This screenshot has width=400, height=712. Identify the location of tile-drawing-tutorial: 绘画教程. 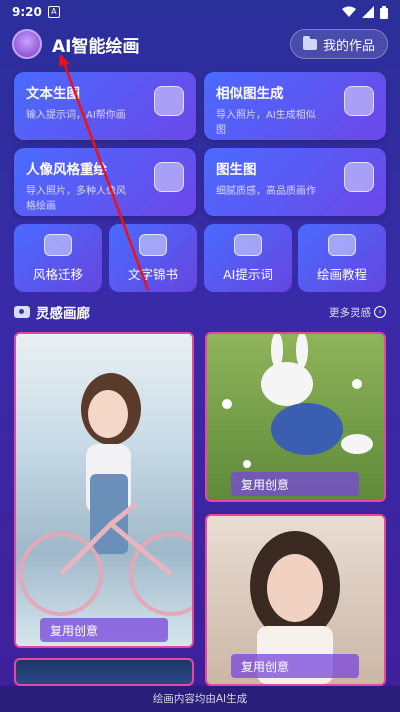
(342, 258).